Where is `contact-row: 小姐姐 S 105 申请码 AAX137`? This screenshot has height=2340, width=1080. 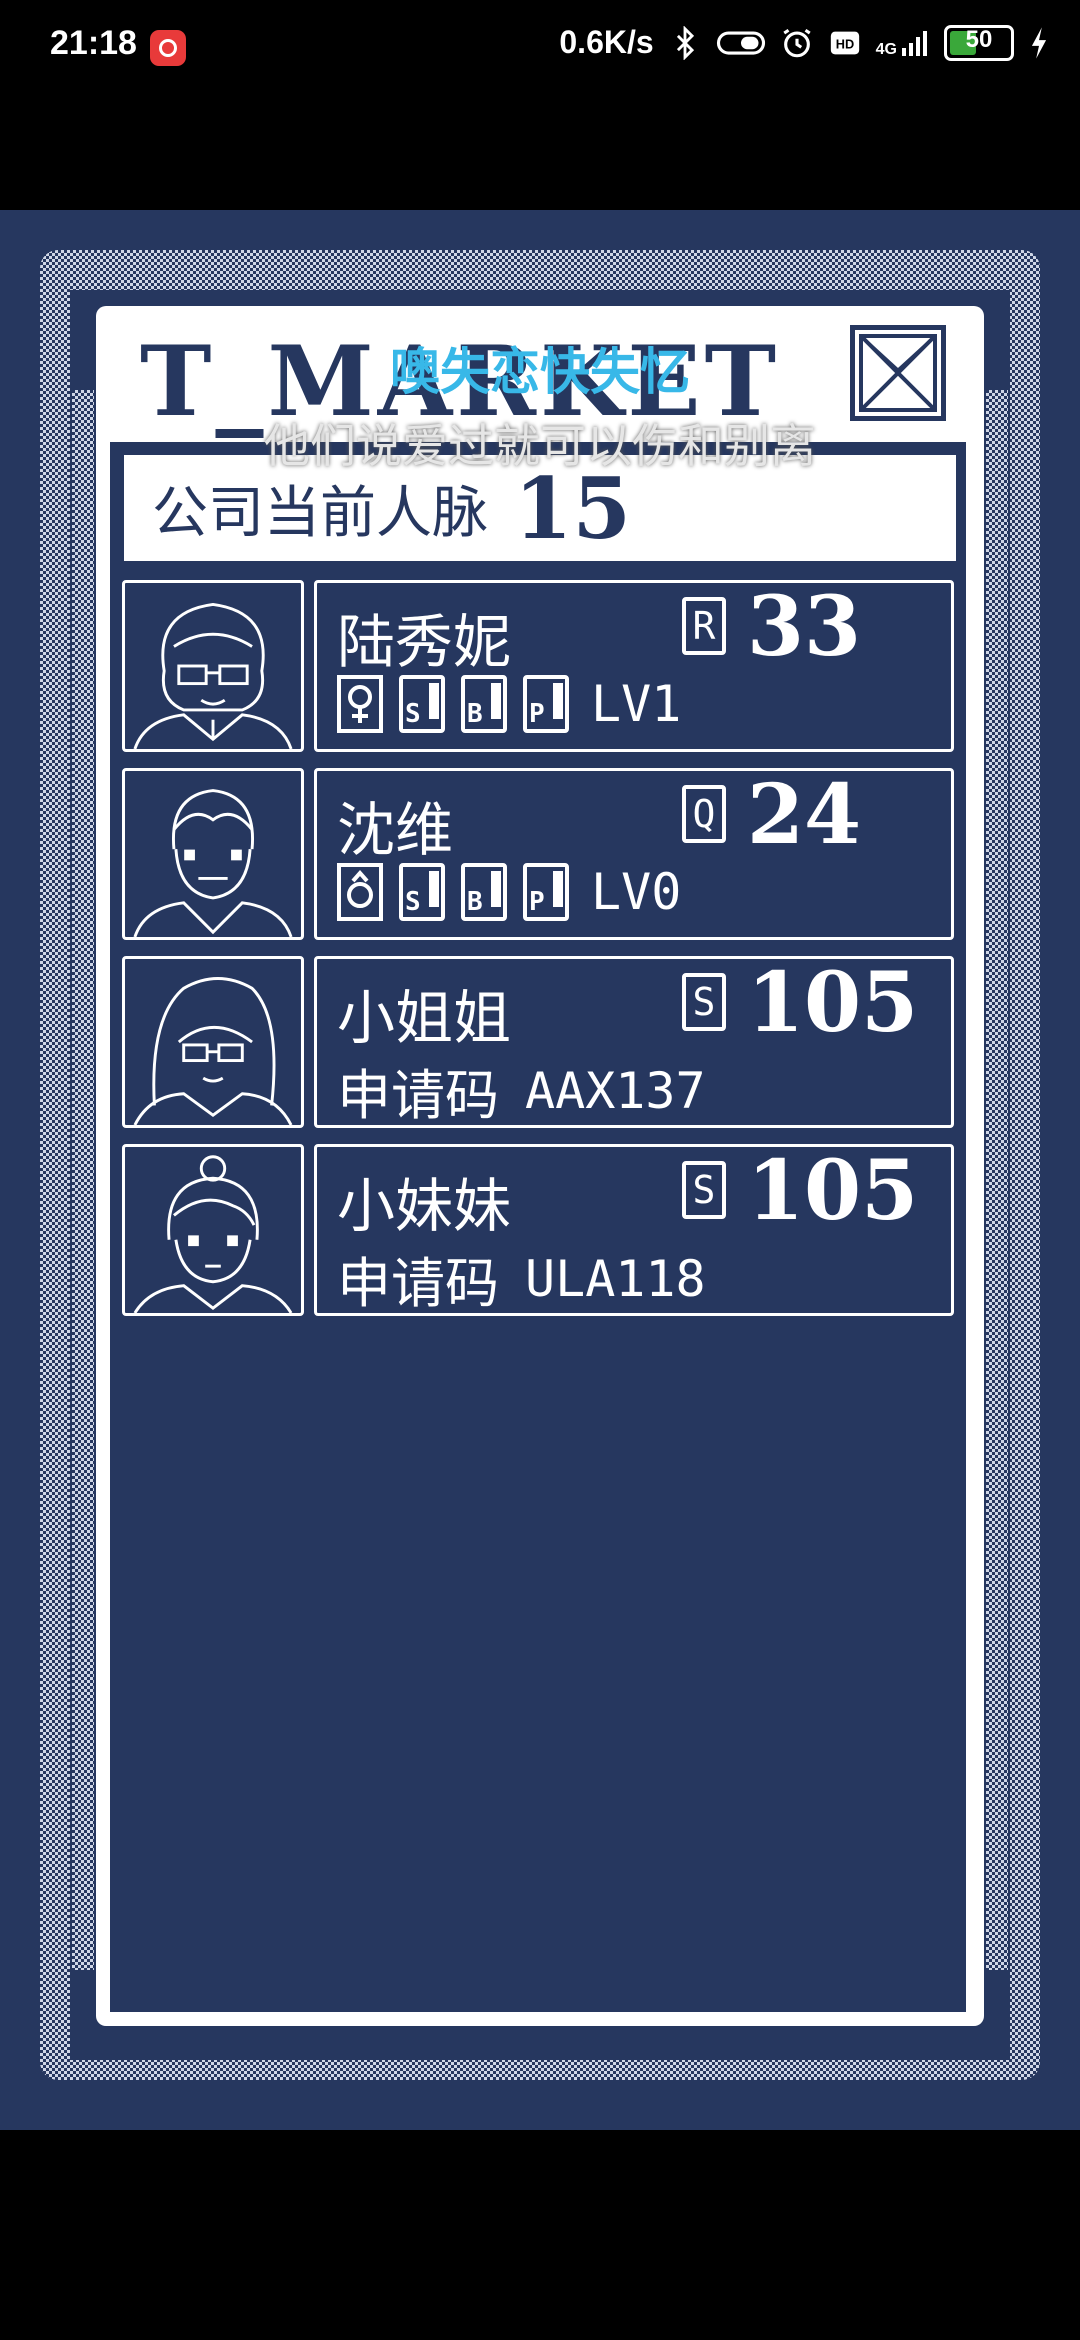 contact-row: 小姐姐 S 105 申请码 AAX137 is located at coordinates (540, 1042).